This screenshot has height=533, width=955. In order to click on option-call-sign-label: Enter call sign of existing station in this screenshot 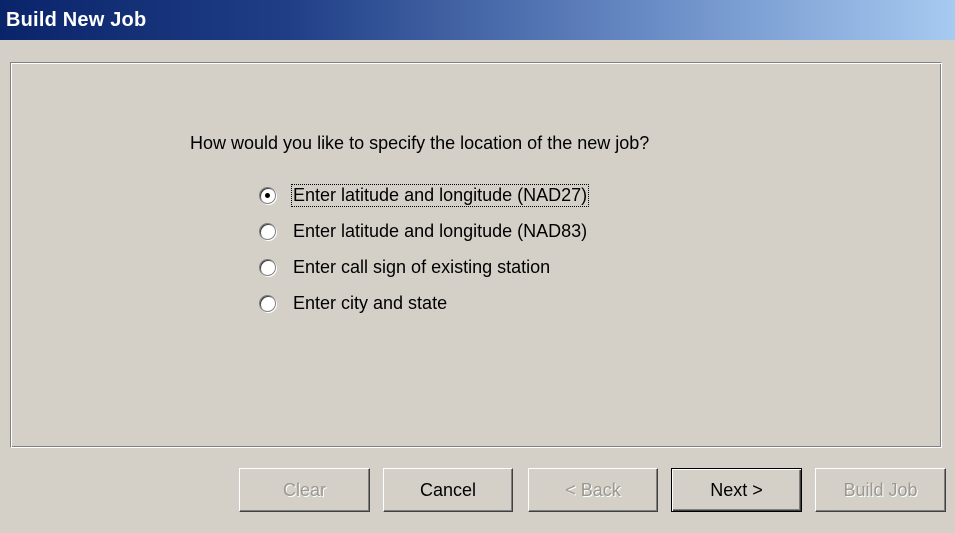, I will do `click(421, 267)`.